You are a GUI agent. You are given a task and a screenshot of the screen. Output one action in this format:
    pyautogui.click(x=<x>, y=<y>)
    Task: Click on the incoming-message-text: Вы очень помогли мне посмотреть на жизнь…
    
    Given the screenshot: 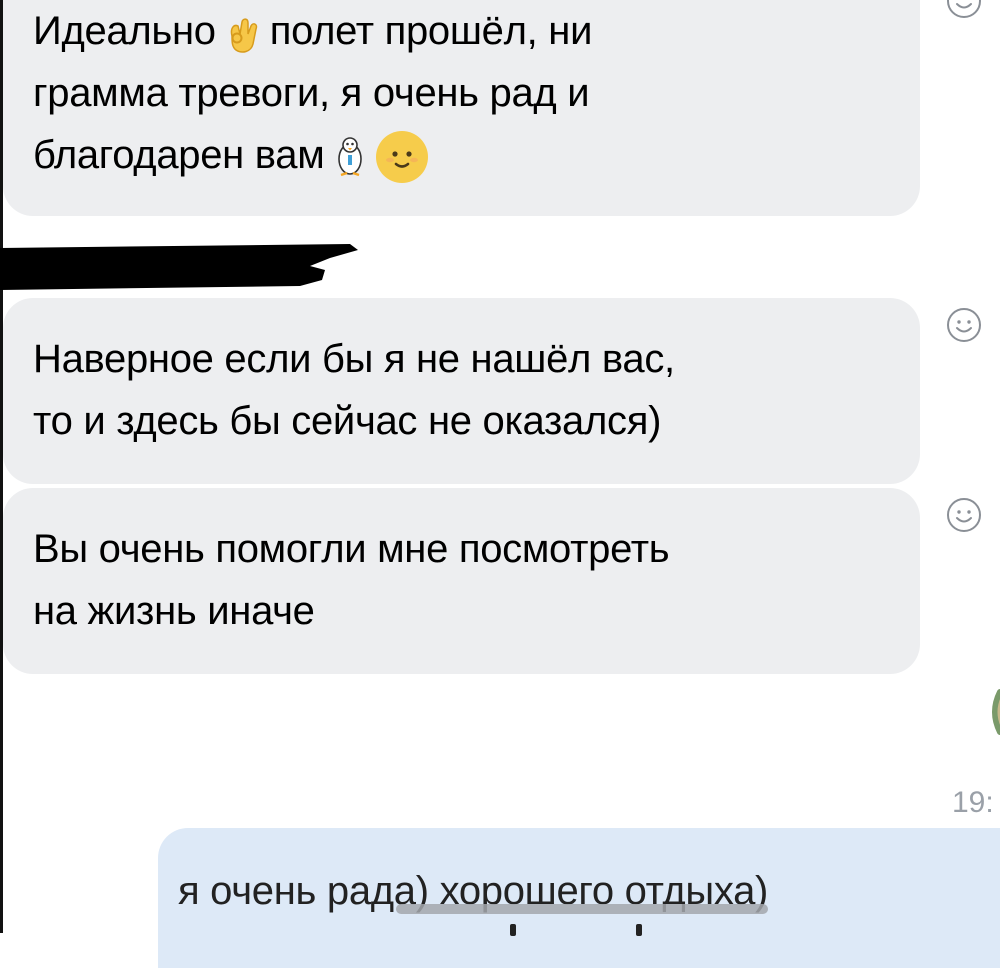 What is the action you would take?
    pyautogui.click(x=351, y=580)
    